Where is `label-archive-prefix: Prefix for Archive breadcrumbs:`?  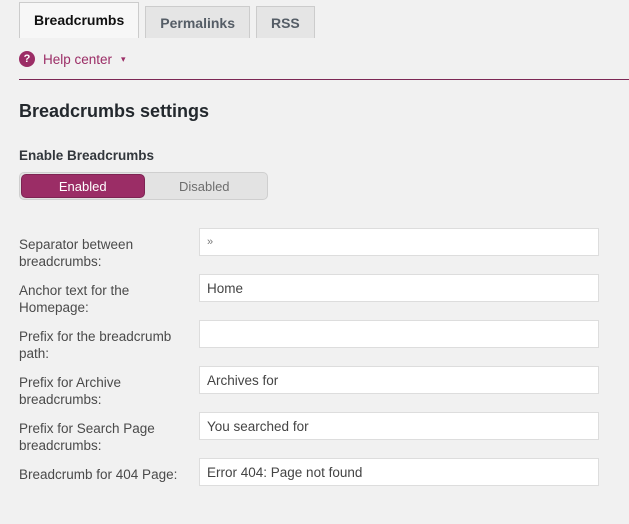 label-archive-prefix: Prefix for Archive breadcrumbs: is located at coordinates (70, 391).